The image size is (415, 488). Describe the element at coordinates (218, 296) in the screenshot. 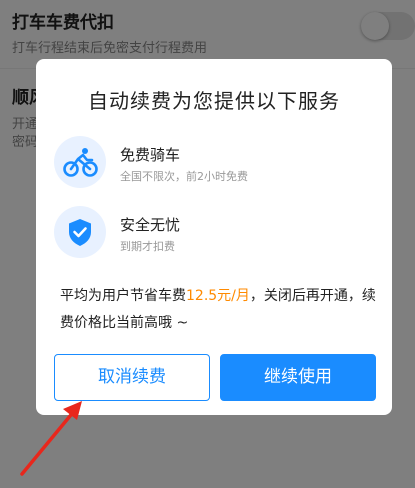

I see `saving-price: 12.5元/月` at that location.